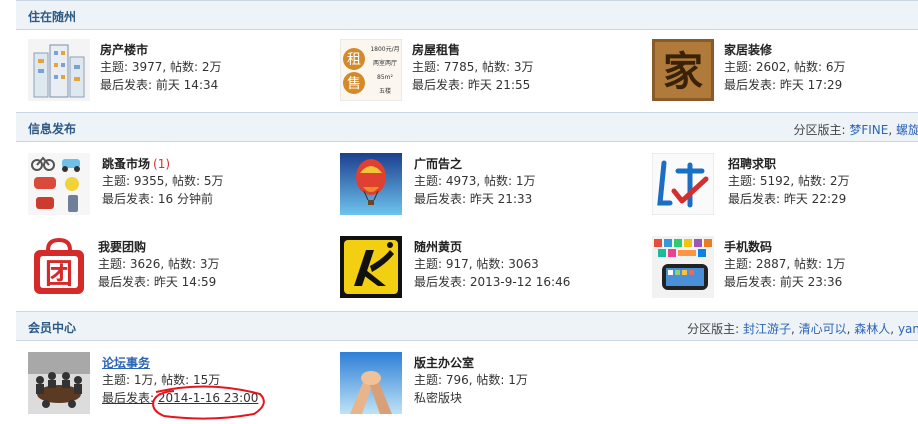  I want to click on moderator-link: 清心可以, so click(823, 329).